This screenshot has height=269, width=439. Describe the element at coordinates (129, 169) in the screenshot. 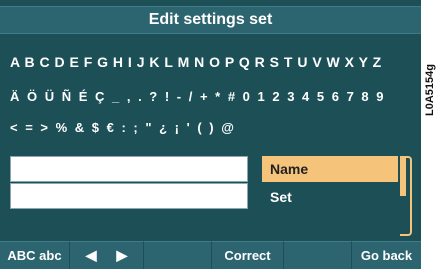

I see `name-input-field` at that location.